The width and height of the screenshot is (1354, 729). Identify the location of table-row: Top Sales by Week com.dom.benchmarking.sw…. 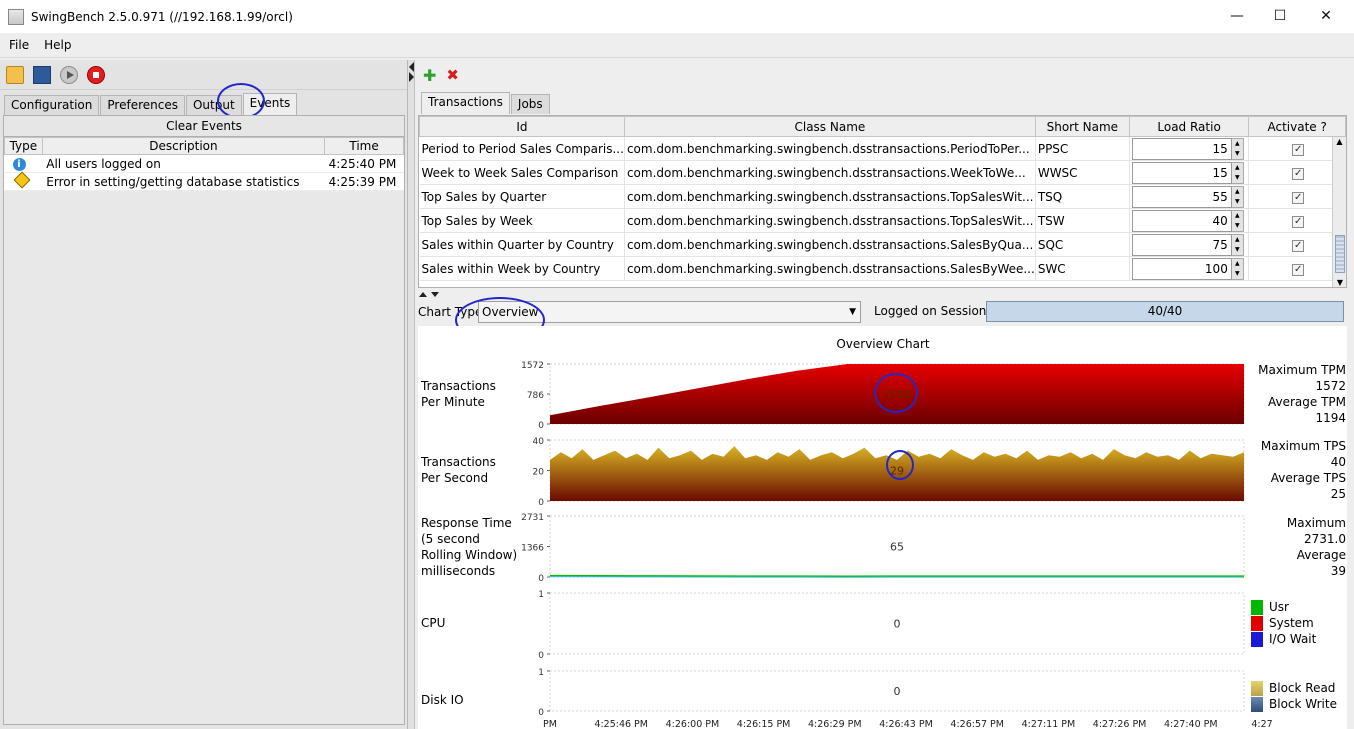
(882, 220).